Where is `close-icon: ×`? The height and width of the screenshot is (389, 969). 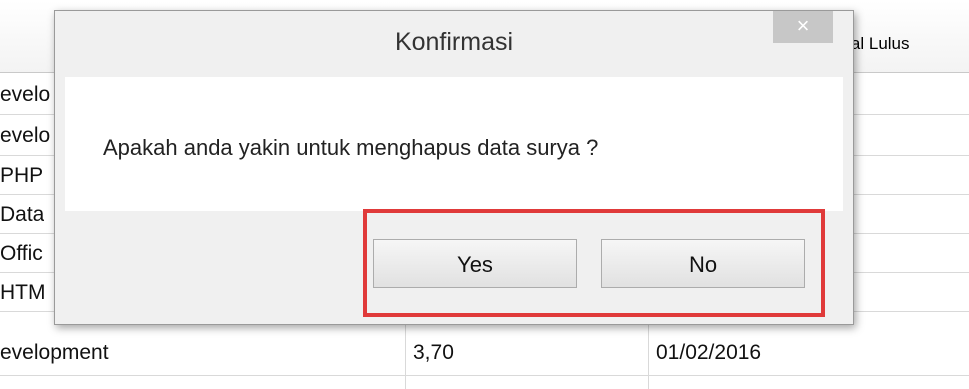
close-icon: × is located at coordinates (803, 25).